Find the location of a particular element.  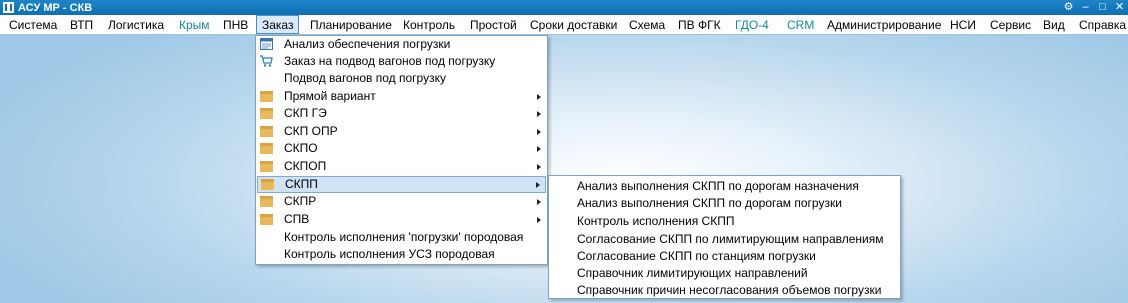

menu-planirovanie: Планирование is located at coordinates (351, 25).